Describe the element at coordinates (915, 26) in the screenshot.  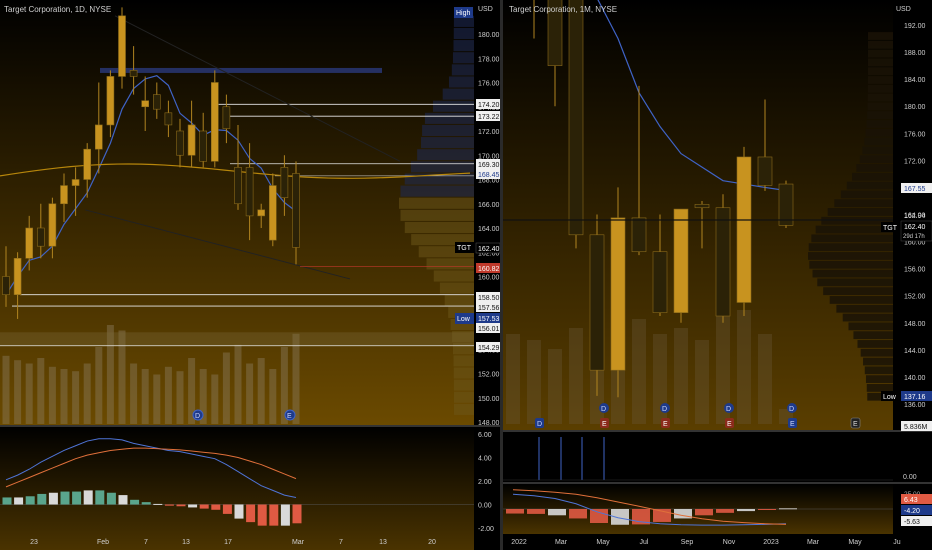
I see `price-tick: 192.00` at that location.